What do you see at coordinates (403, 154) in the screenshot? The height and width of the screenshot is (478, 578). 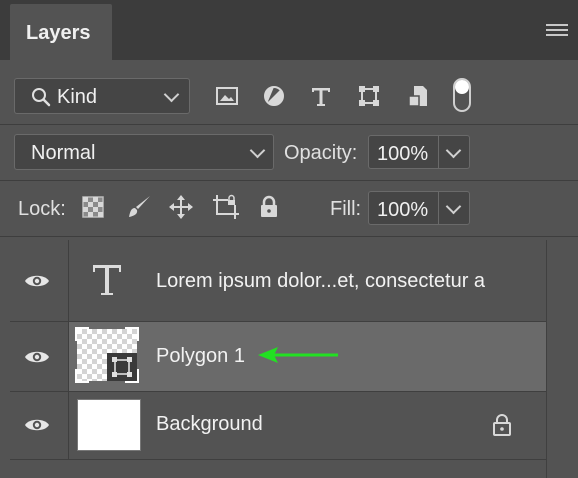 I see `opacity-value: 100%` at bounding box center [403, 154].